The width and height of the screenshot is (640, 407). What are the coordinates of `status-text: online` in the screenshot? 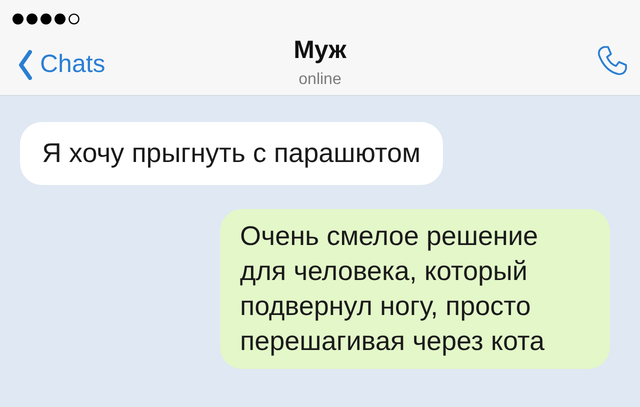 It's located at (320, 80).